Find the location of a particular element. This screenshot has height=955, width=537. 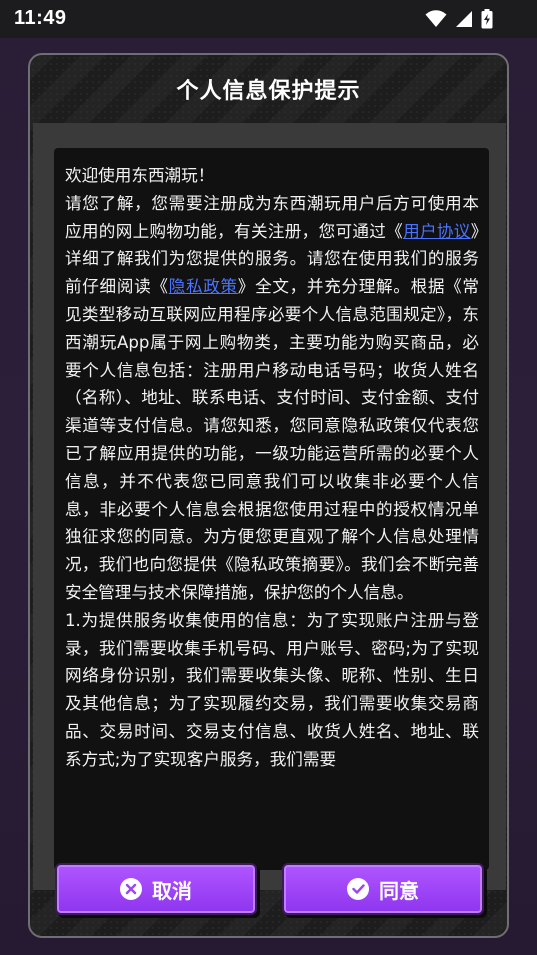

agree-button-label: 同意 is located at coordinates (399, 890).